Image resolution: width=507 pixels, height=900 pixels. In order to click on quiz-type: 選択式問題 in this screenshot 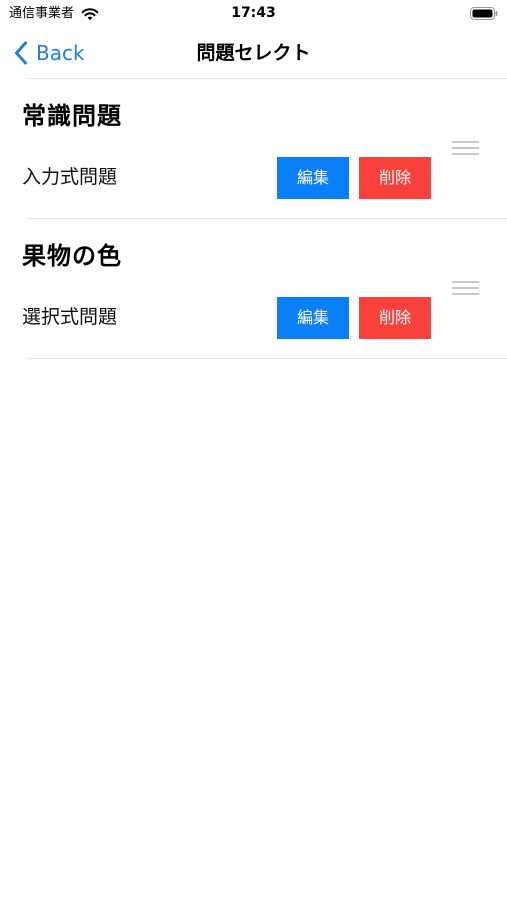, I will do `click(70, 317)`.